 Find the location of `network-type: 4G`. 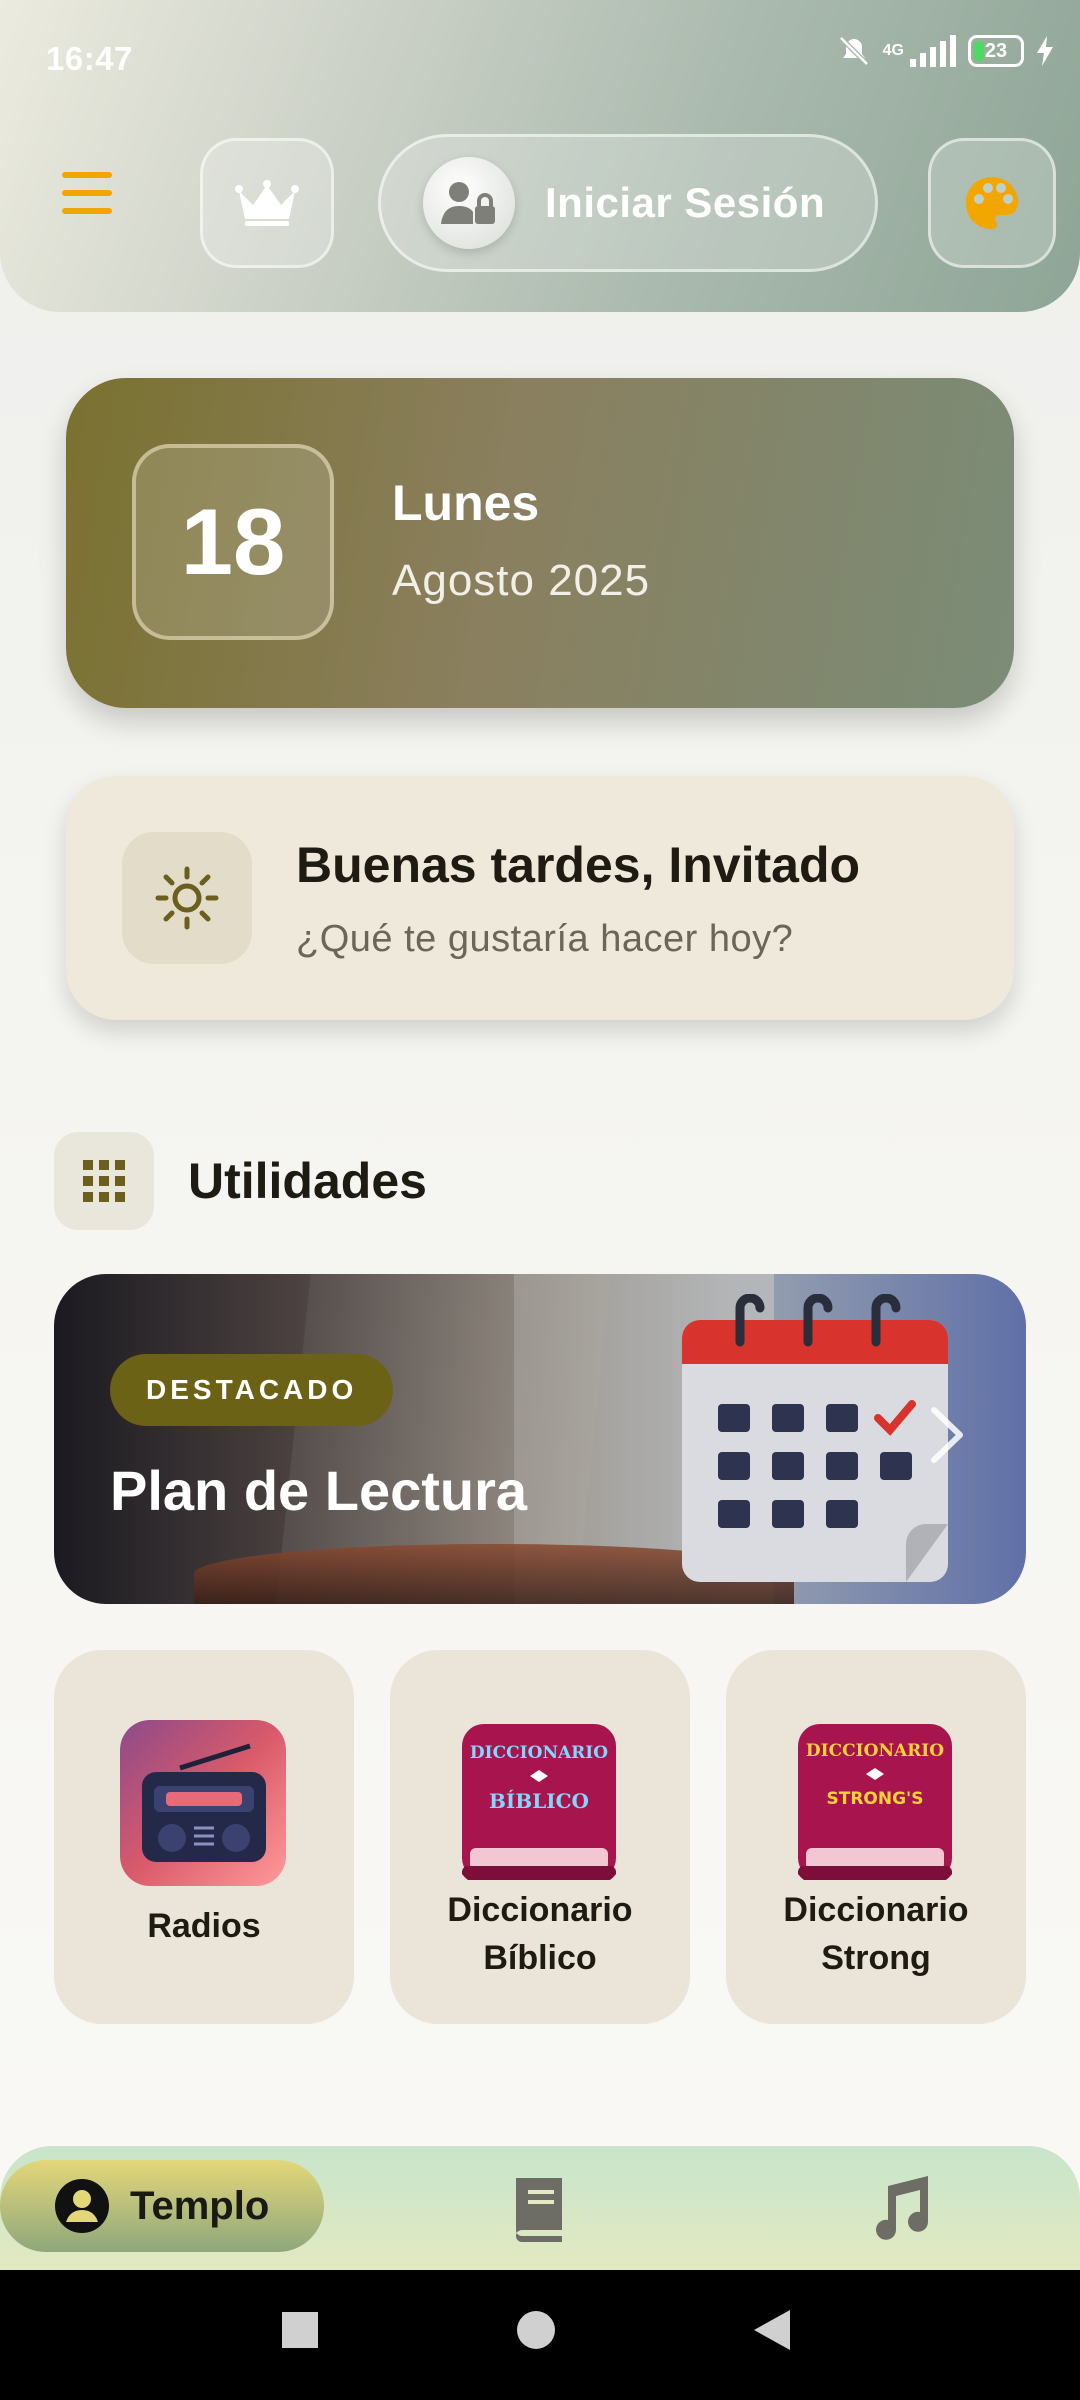

network-type: 4G is located at coordinates (893, 50).